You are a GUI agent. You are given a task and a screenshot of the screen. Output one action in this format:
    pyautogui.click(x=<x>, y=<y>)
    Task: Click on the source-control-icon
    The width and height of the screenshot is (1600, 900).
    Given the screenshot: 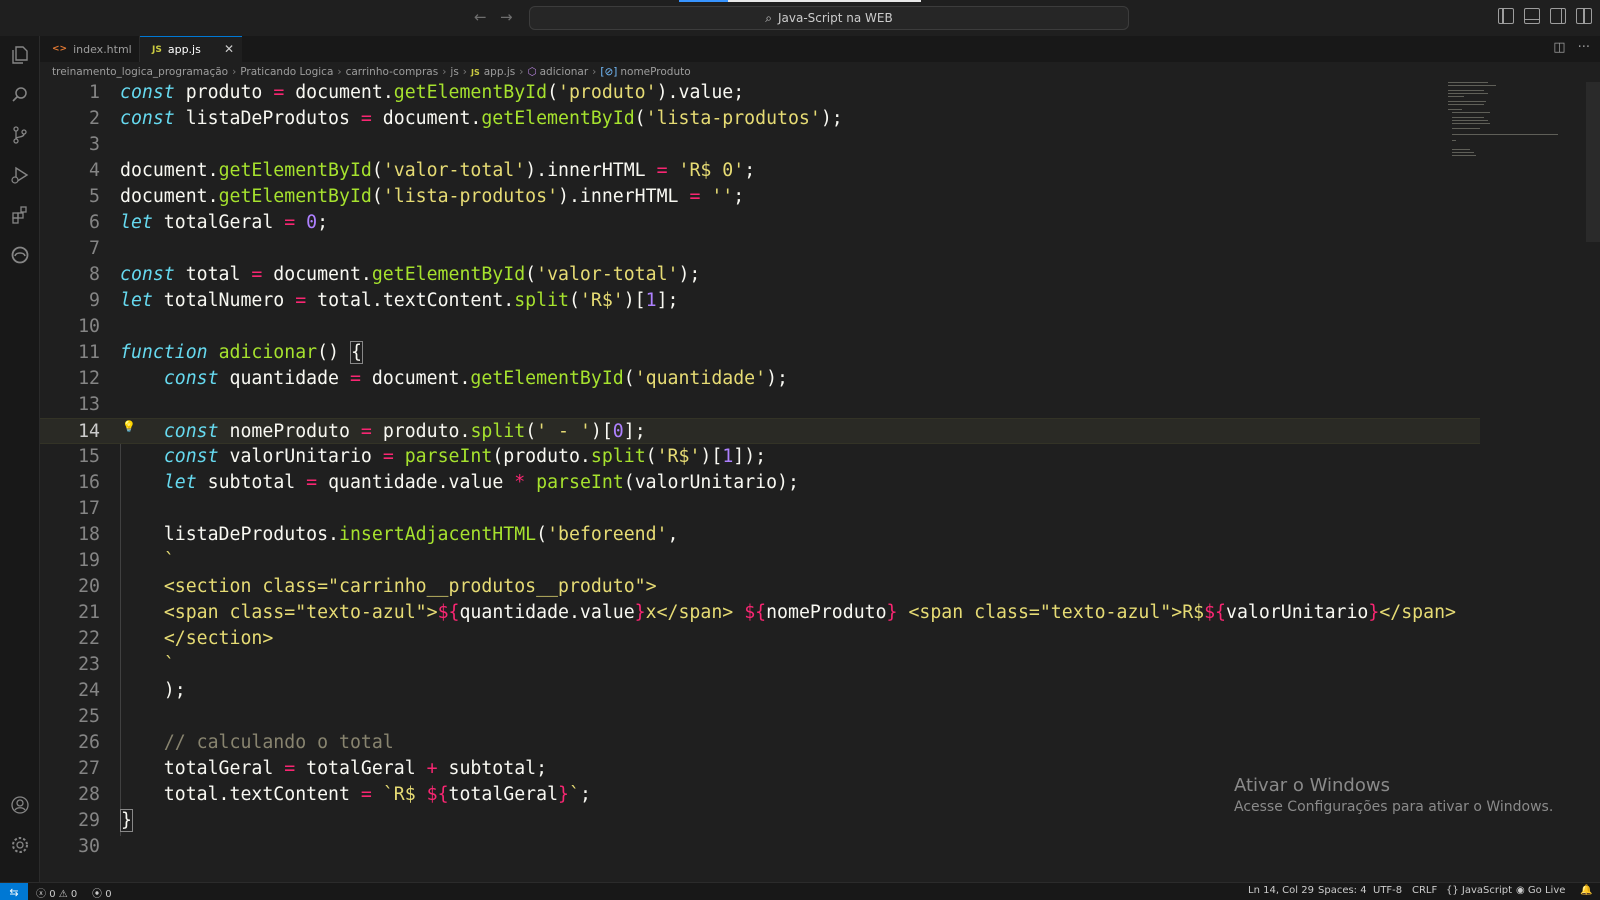 What is the action you would take?
    pyautogui.click(x=20, y=135)
    